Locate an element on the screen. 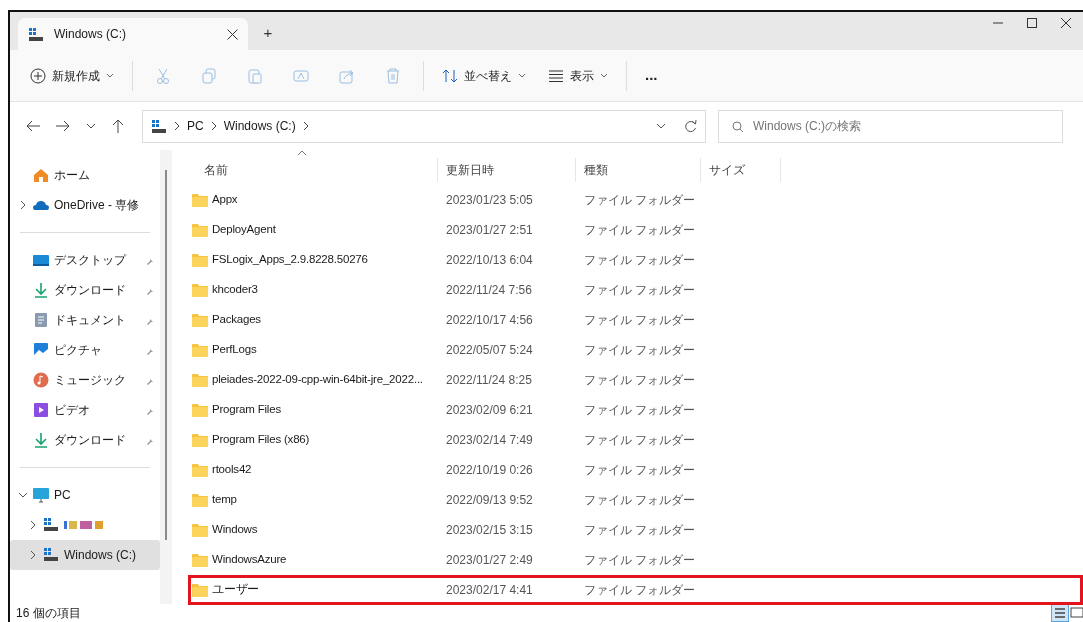  column-header: サイズ is located at coordinates (741, 170).